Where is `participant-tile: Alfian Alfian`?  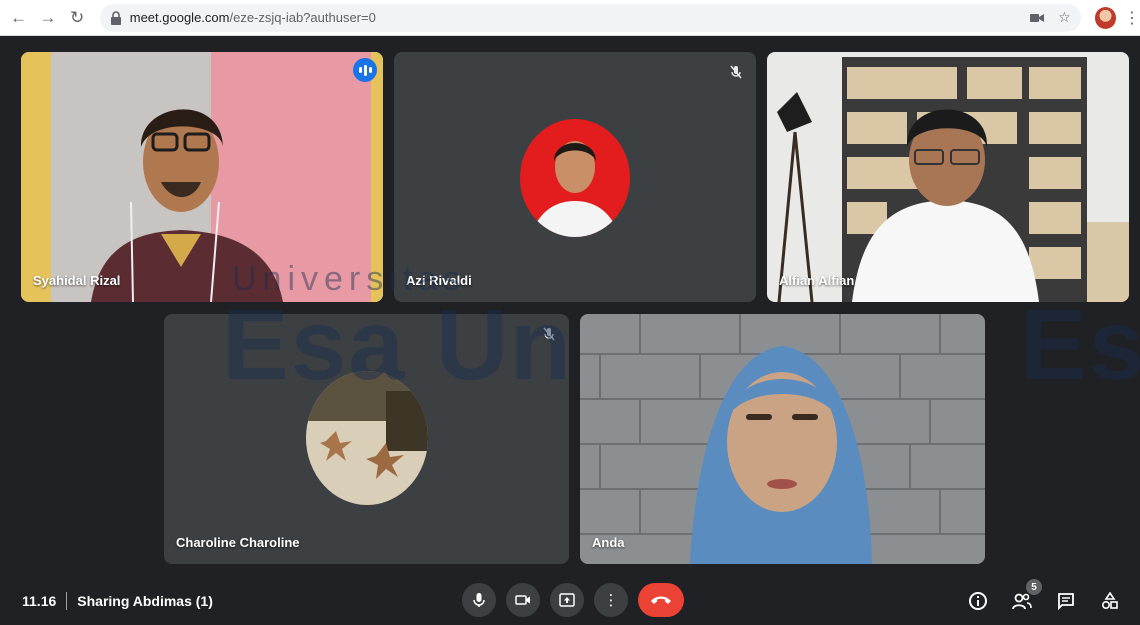 participant-tile: Alfian Alfian is located at coordinates (948, 177).